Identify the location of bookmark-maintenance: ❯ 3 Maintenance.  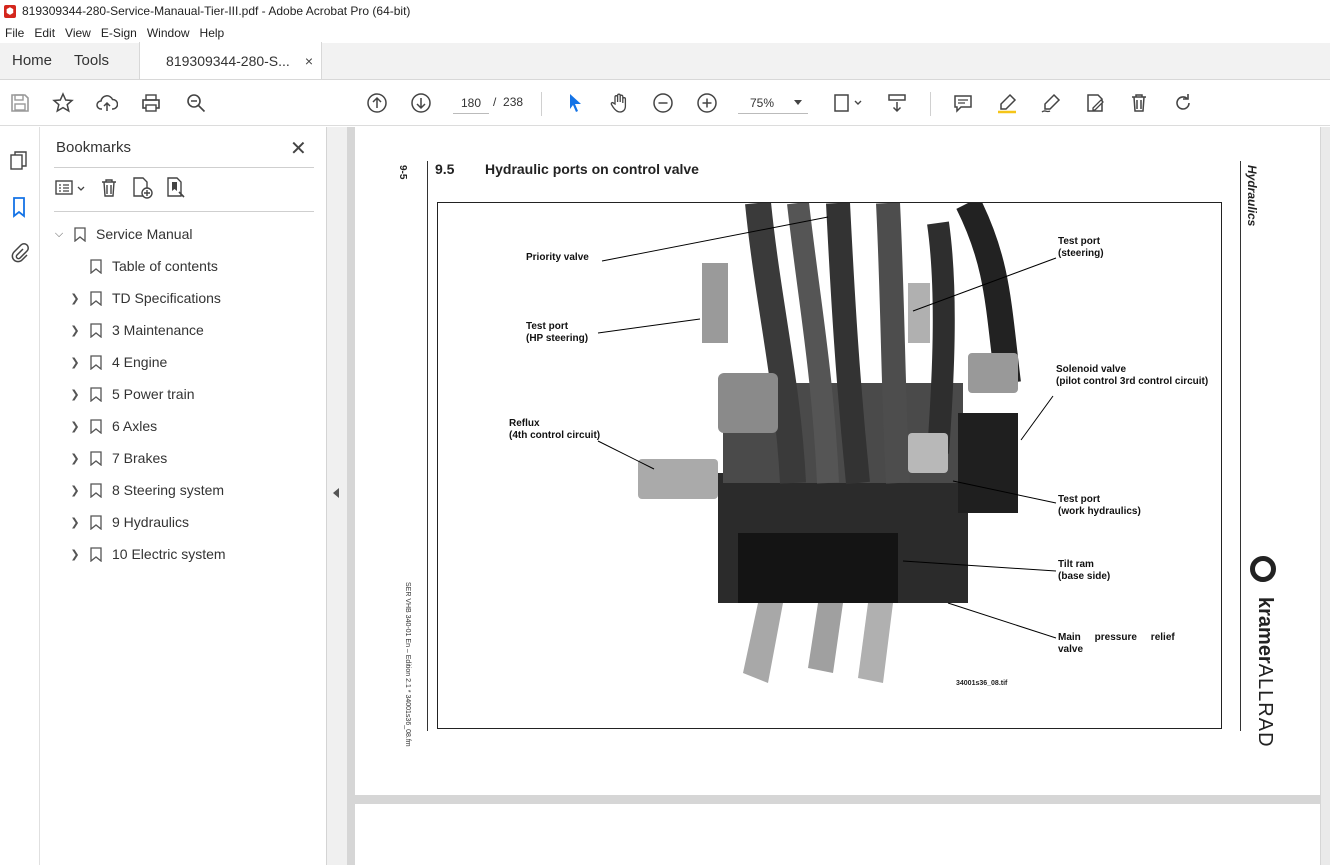
(135, 330).